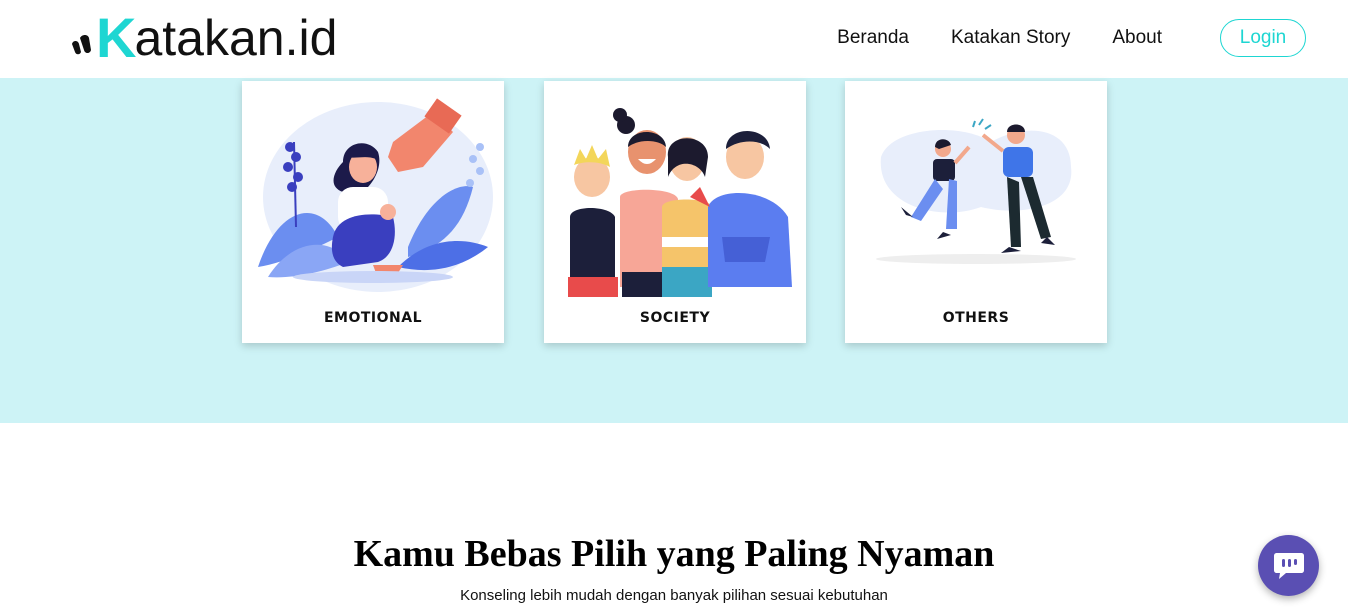  What do you see at coordinates (373, 318) in the screenshot?
I see `category-label-emotional: EMOTIONAL` at bounding box center [373, 318].